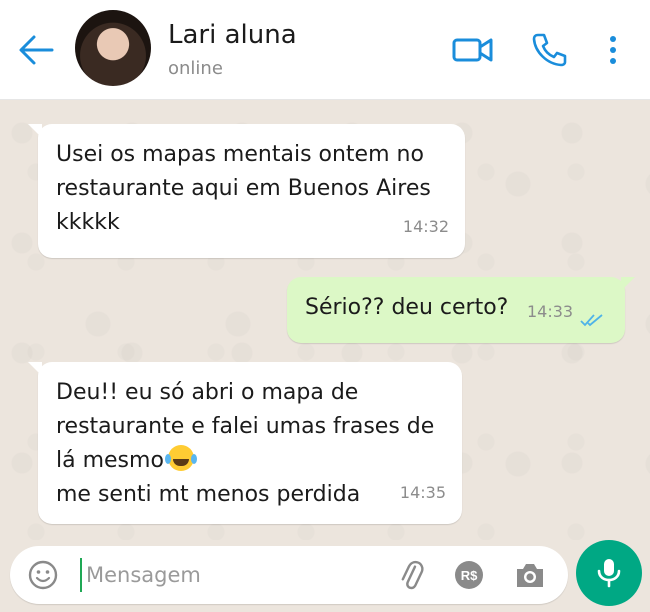 This screenshot has height=612, width=650. What do you see at coordinates (250, 461) in the screenshot?
I see `message-text-row: lá mesmo` at bounding box center [250, 461].